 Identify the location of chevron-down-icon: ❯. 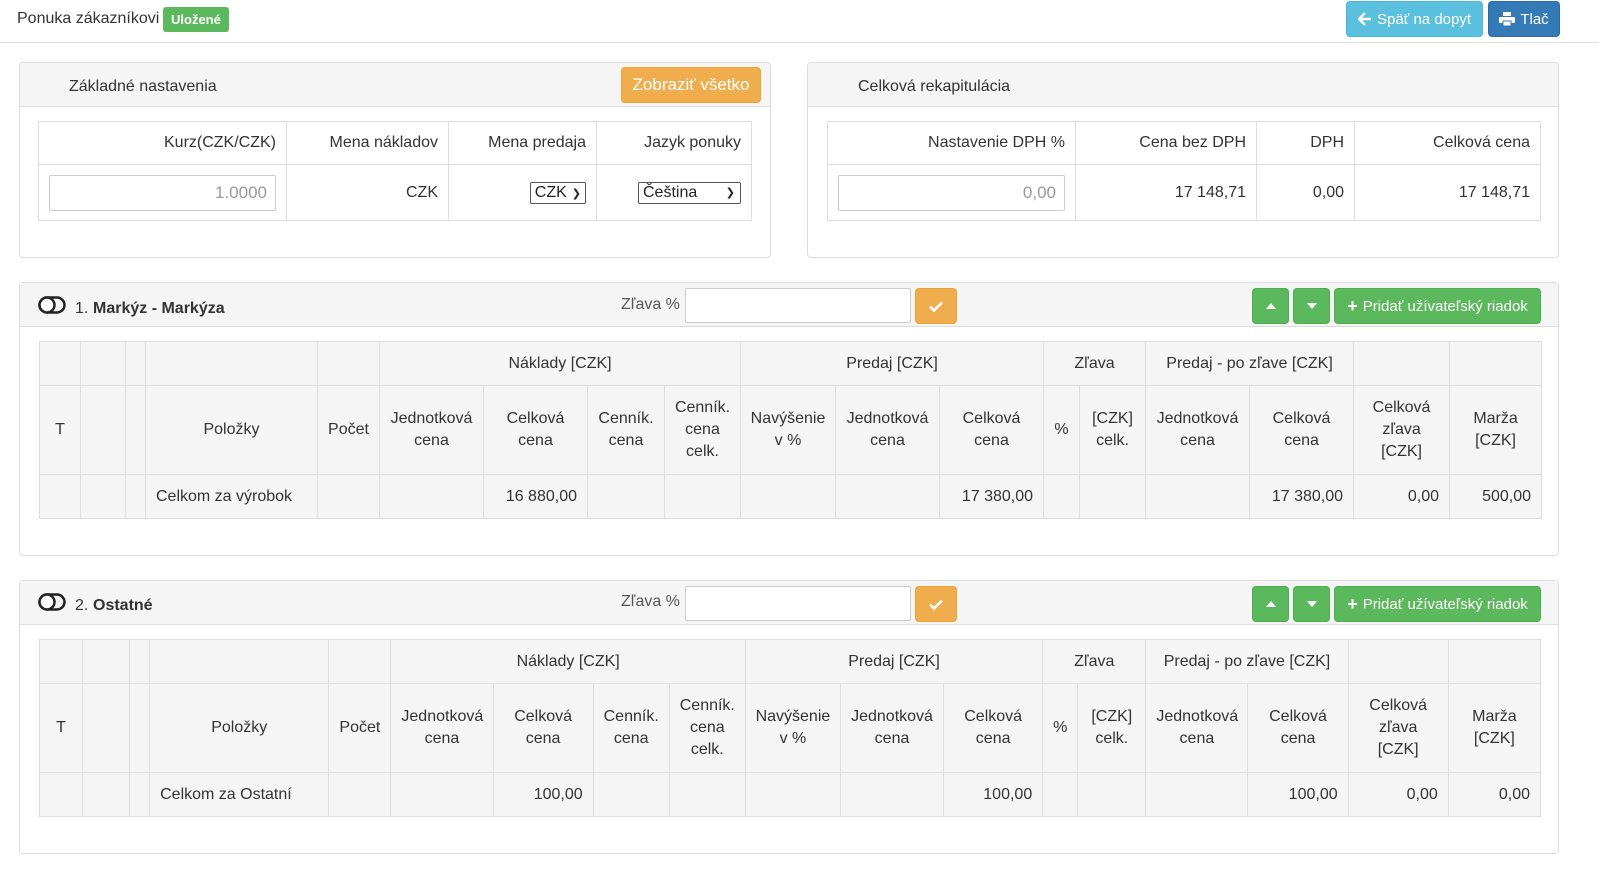
(576, 193).